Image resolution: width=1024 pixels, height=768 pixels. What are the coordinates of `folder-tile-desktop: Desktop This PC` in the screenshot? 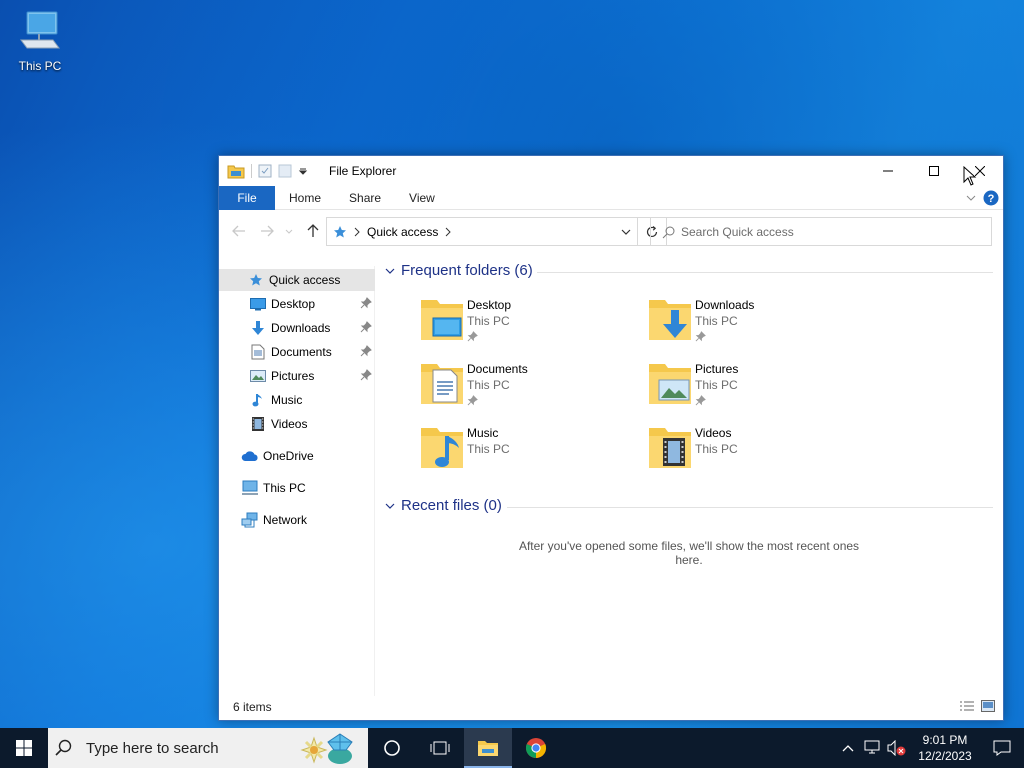 It's located at (529, 324).